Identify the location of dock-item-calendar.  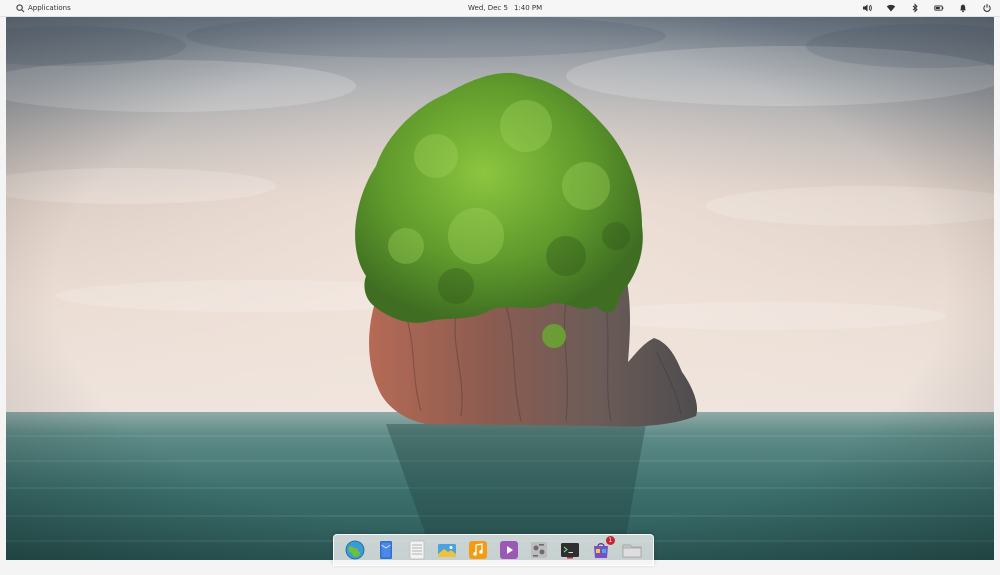
(417, 550).